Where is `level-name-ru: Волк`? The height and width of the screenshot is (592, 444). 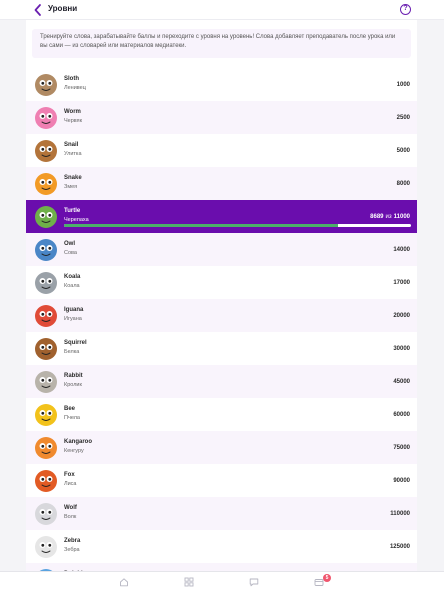
level-name-ru: Волк is located at coordinates (70, 517).